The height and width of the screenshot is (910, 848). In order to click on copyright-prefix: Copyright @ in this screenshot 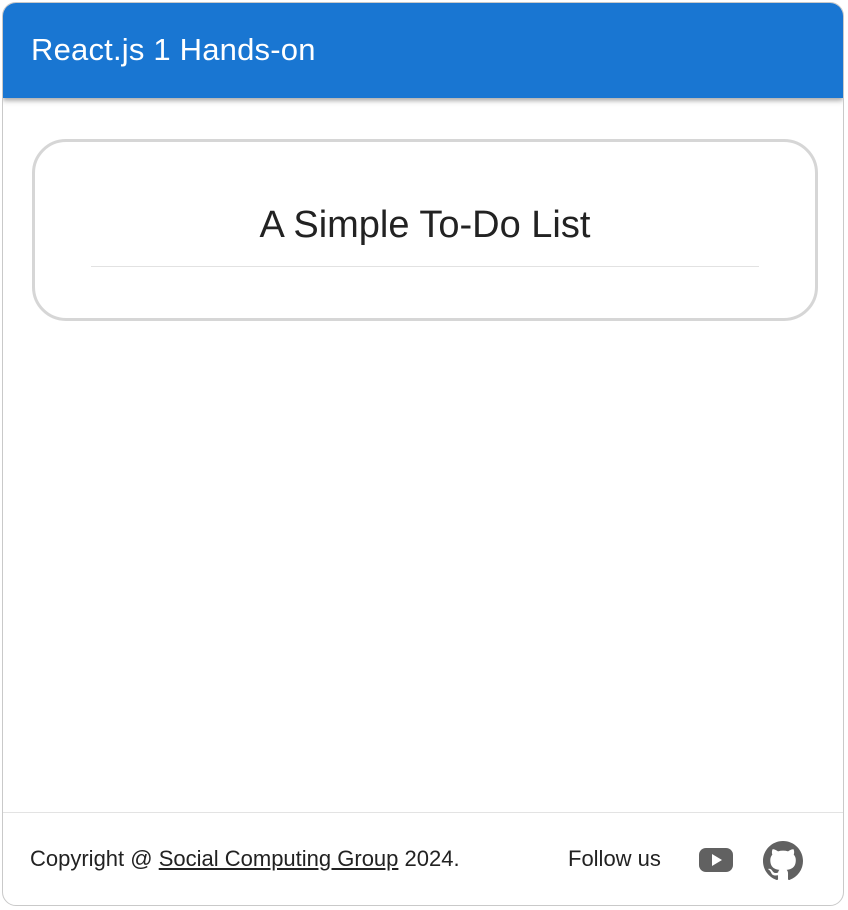, I will do `click(94, 858)`.